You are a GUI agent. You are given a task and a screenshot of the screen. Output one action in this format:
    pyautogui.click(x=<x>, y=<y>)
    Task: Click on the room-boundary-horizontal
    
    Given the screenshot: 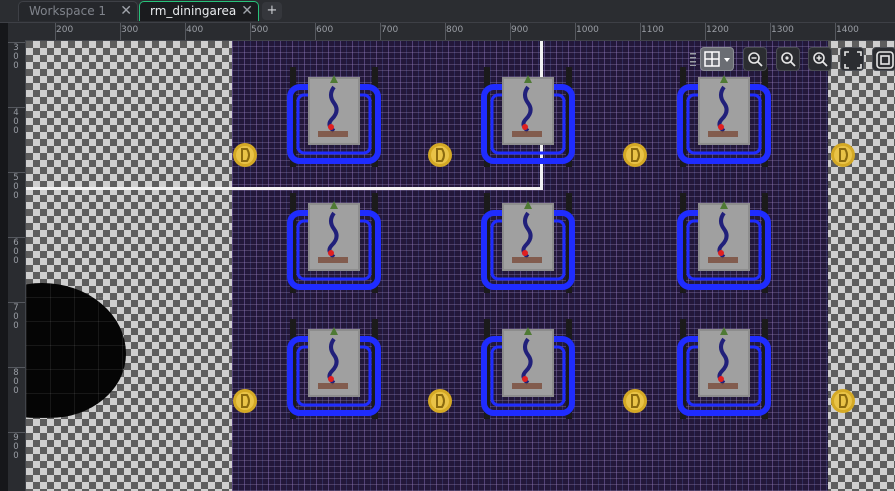 What is the action you would take?
    pyautogui.click(x=284, y=188)
    